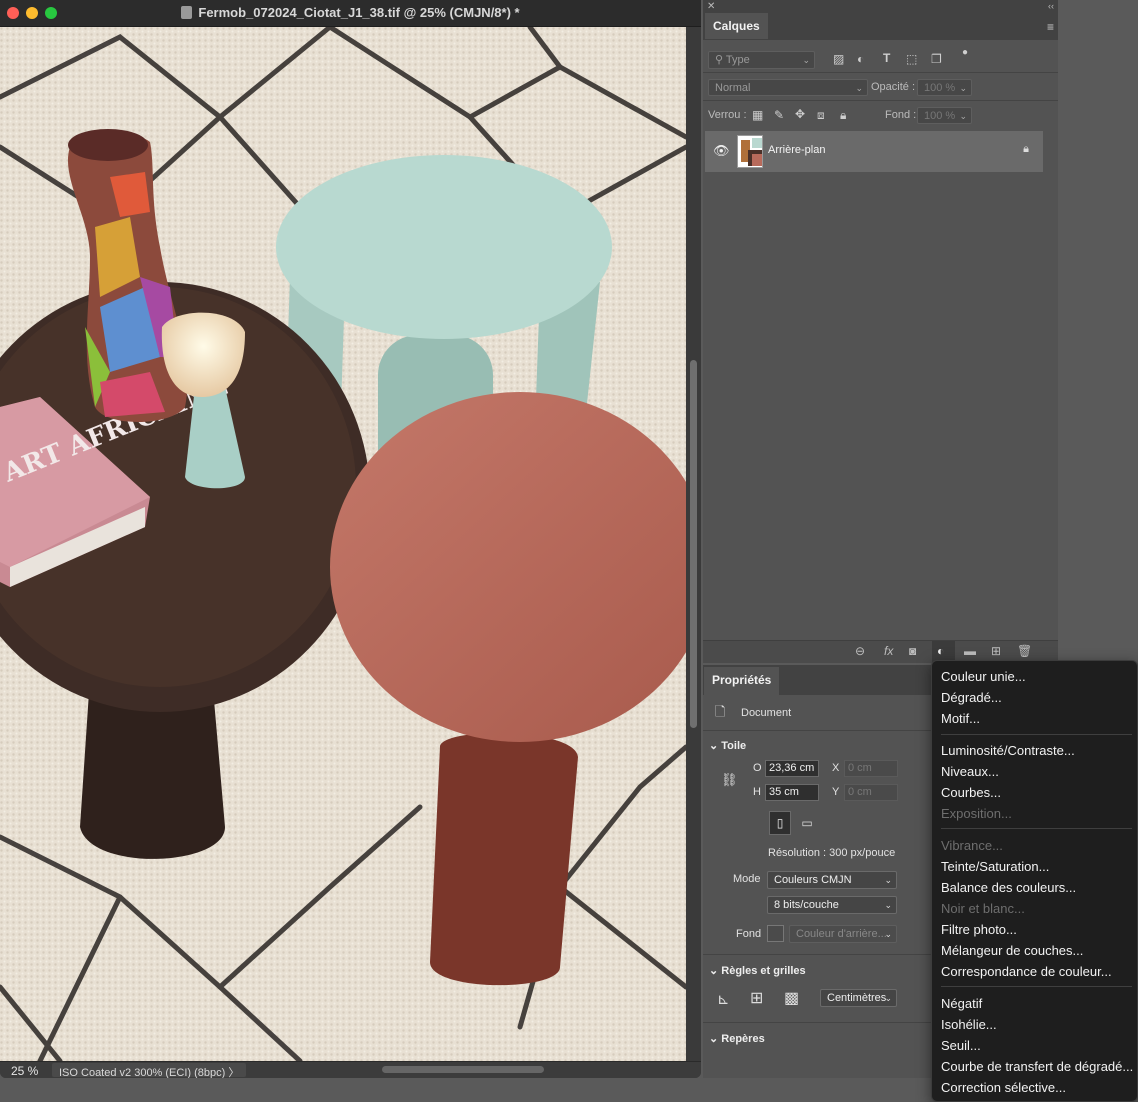 This screenshot has height=1102, width=1138. I want to click on chevron-right-icon: 〉, so click(234, 1072).